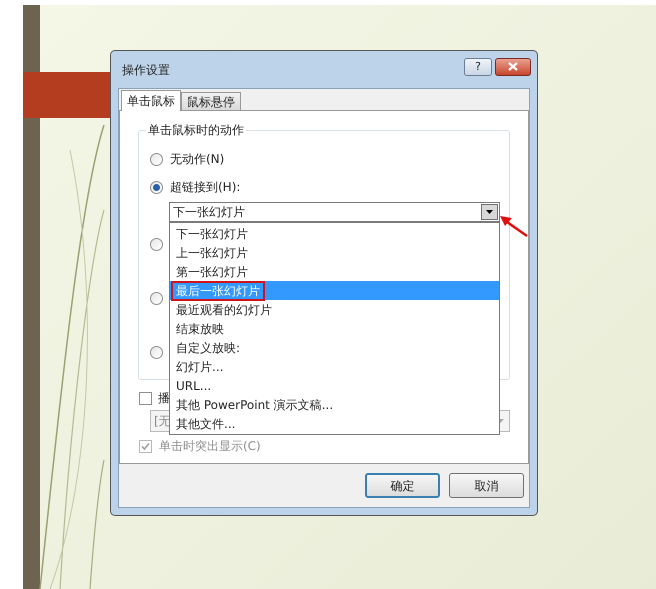 This screenshot has height=589, width=656. I want to click on tab: 单击鼠标, so click(151, 100).